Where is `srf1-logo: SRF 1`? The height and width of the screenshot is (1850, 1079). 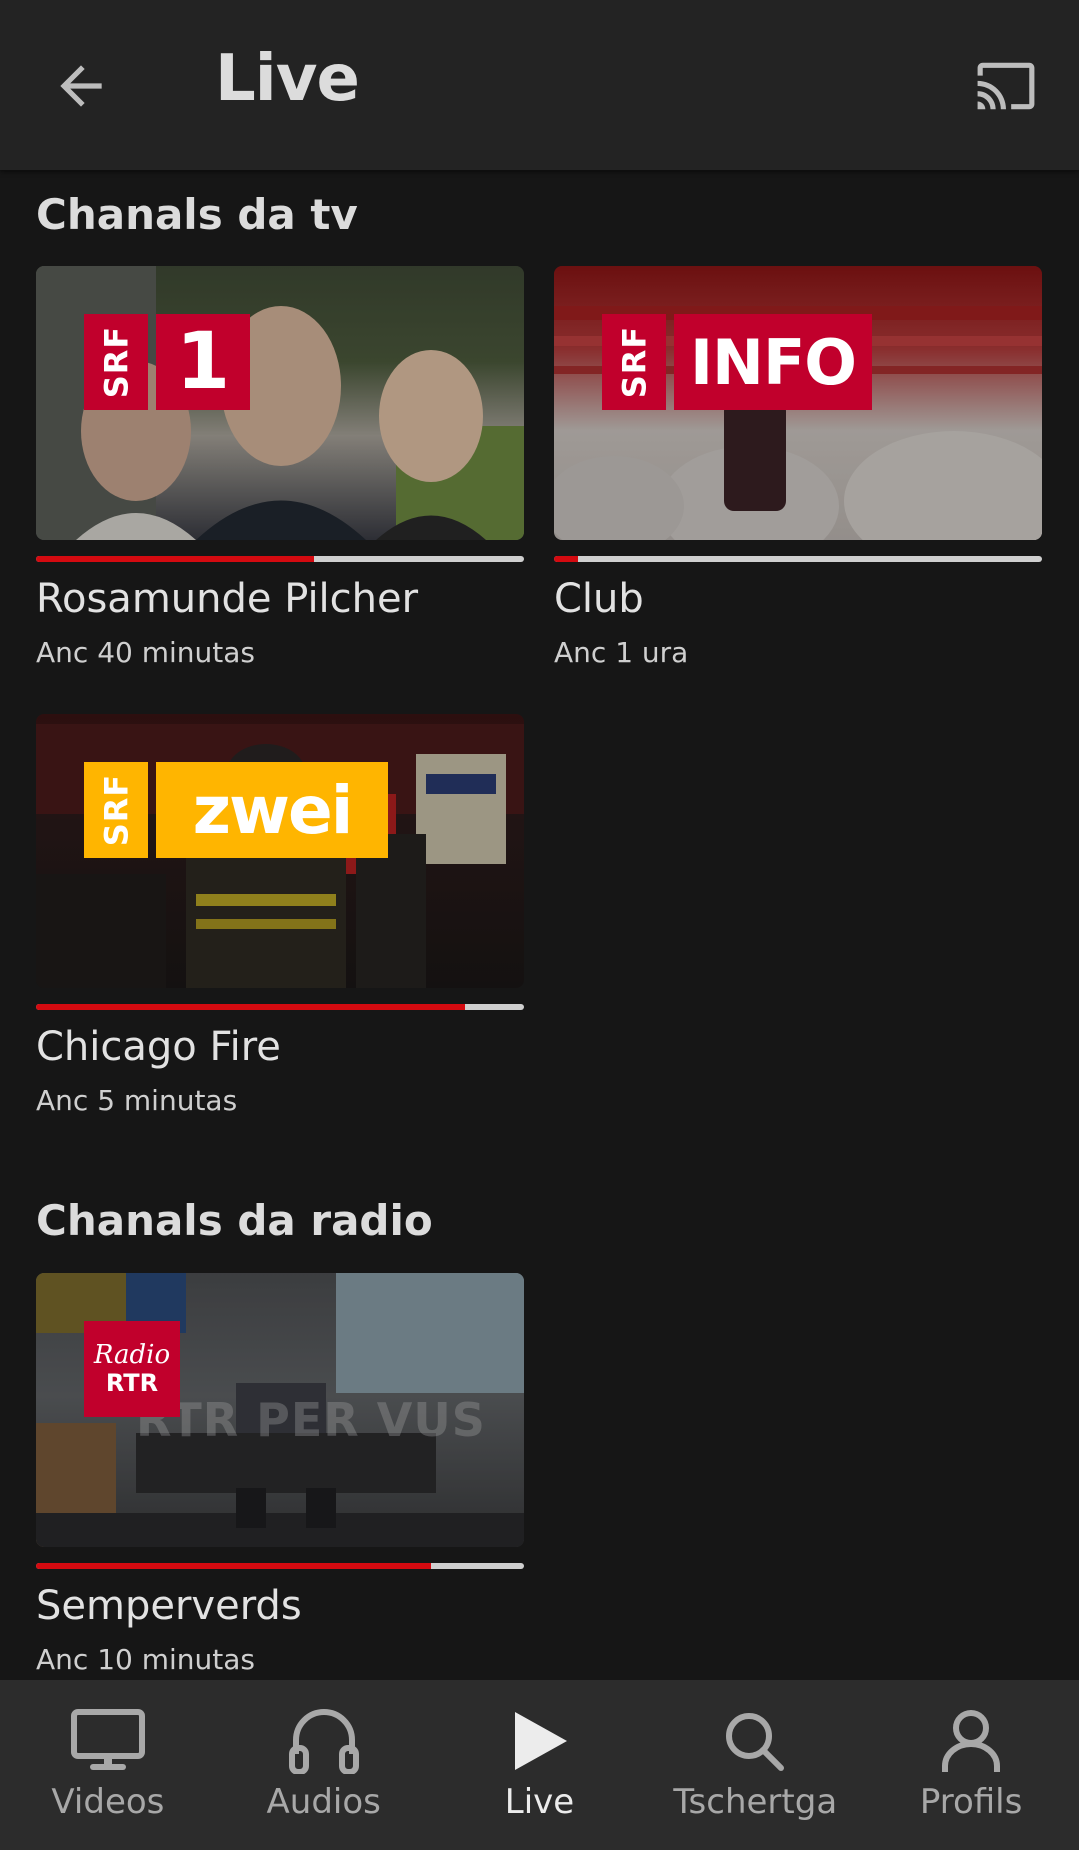
srf1-logo: SRF 1 is located at coordinates (167, 362).